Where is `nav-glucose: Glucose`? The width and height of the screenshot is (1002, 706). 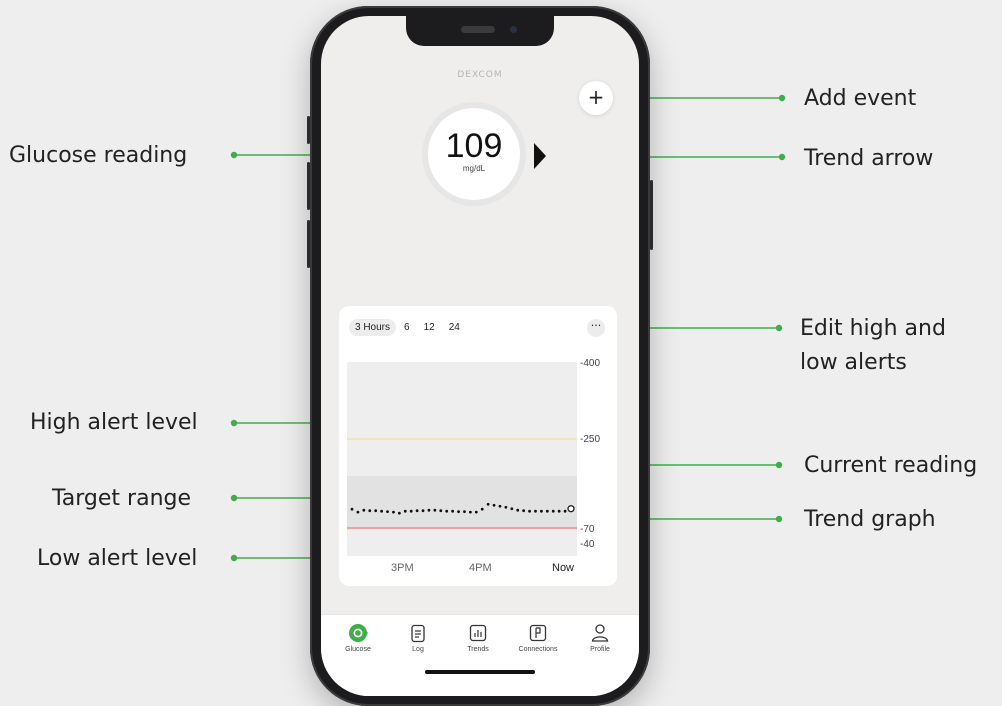
nav-glucose: Glucose is located at coordinates (358, 638).